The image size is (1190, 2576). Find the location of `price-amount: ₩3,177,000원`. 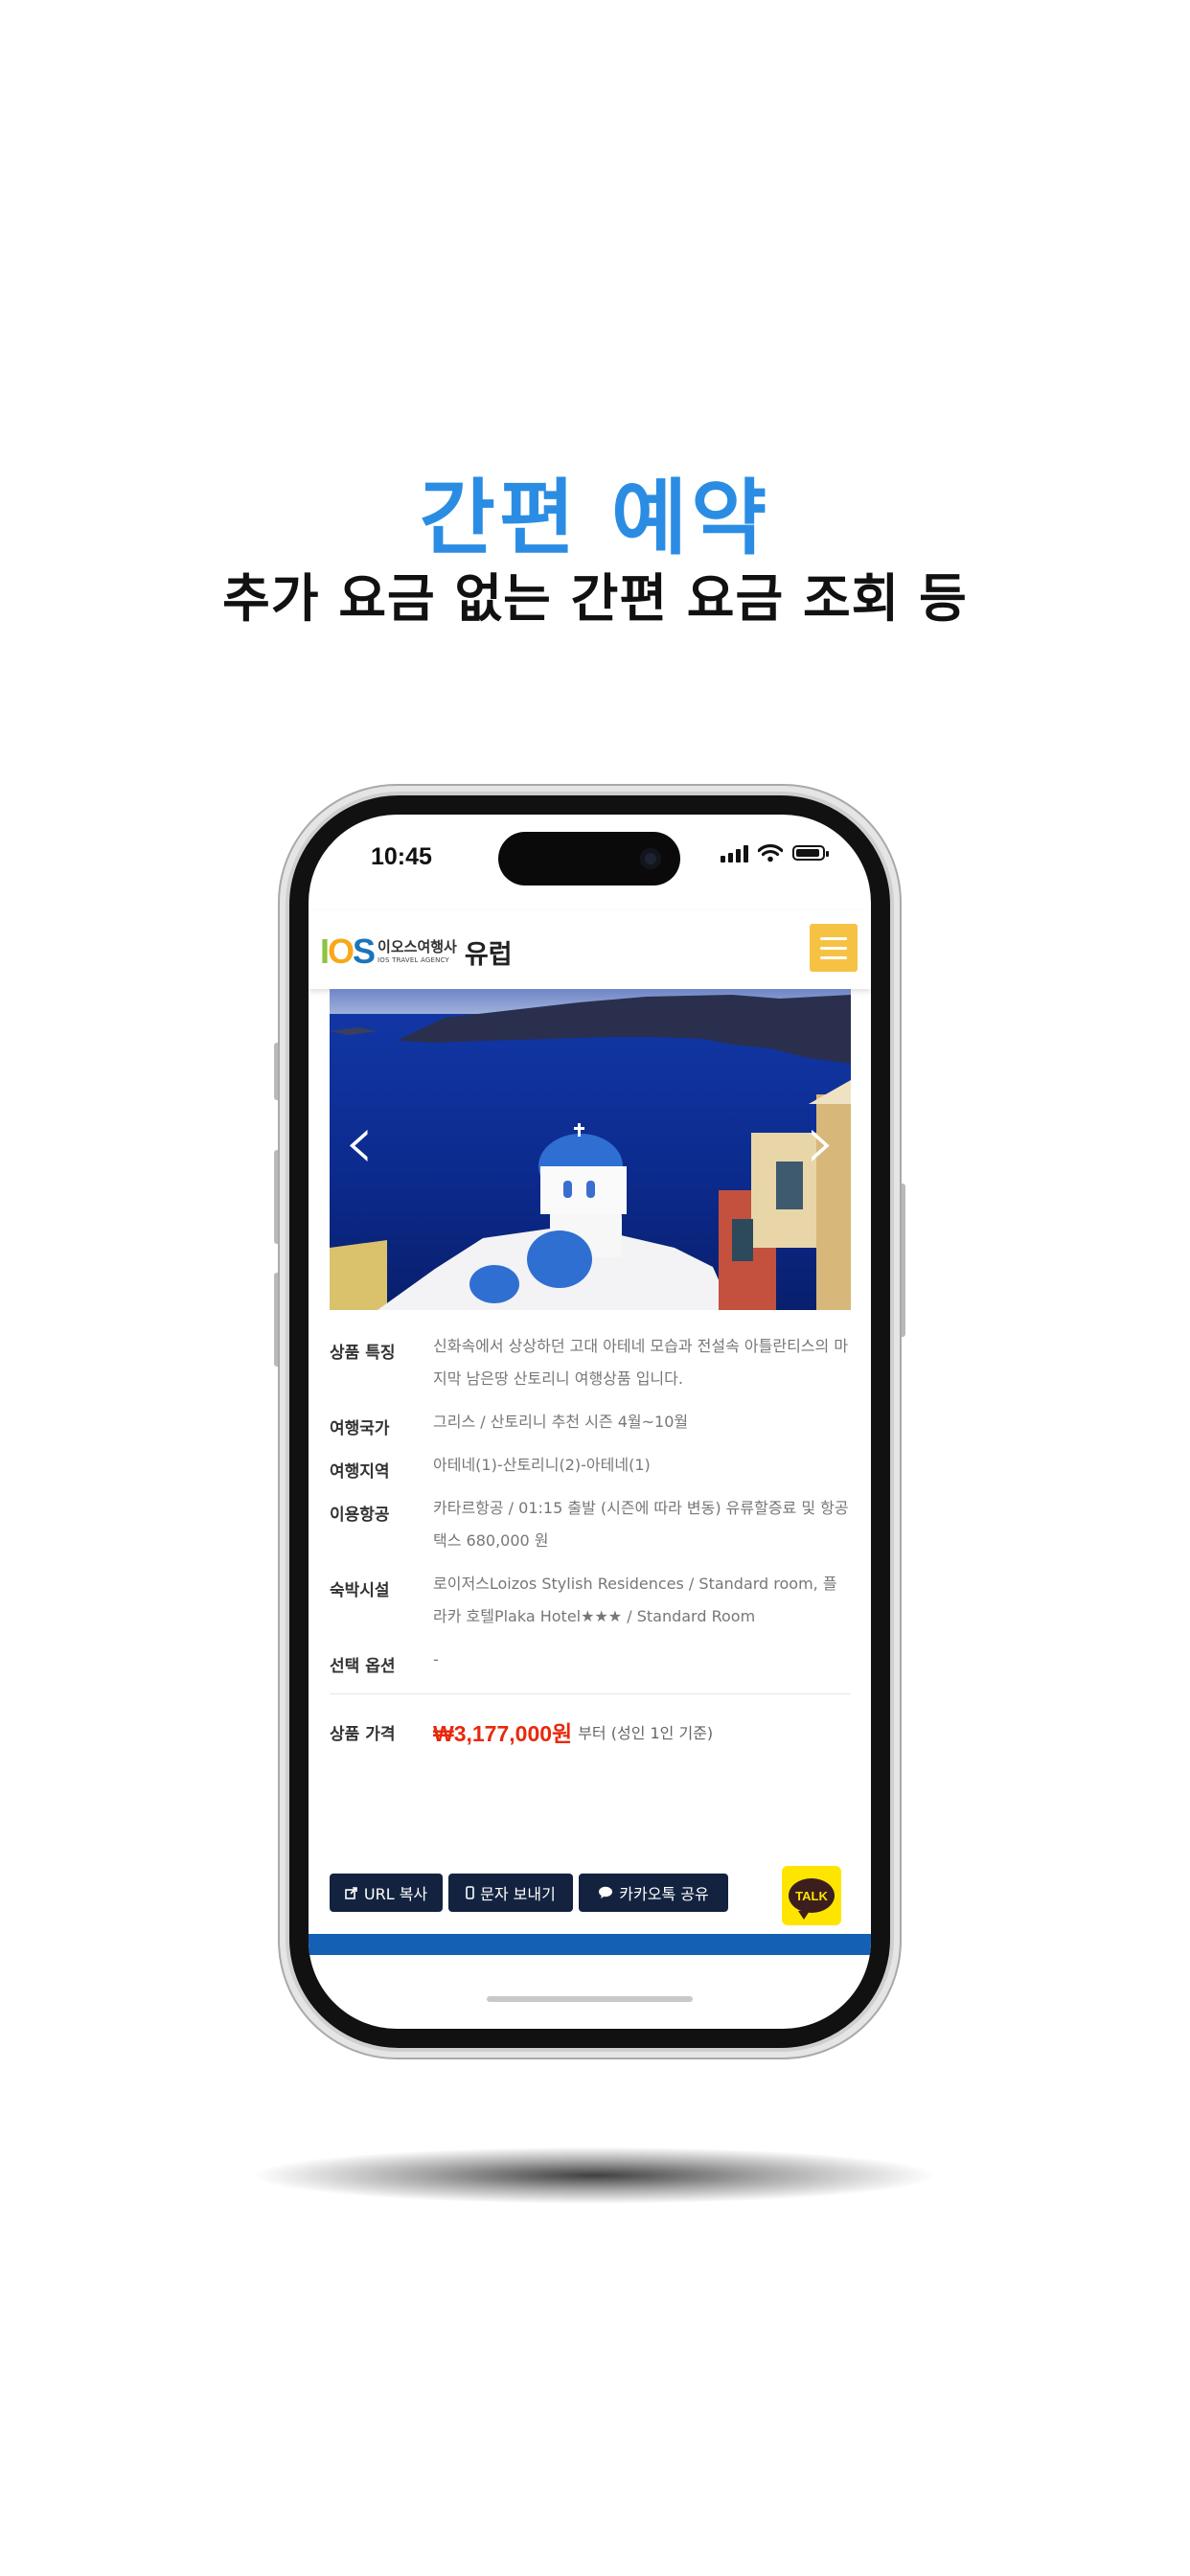

price-amount: ₩3,177,000원 is located at coordinates (503, 1733).